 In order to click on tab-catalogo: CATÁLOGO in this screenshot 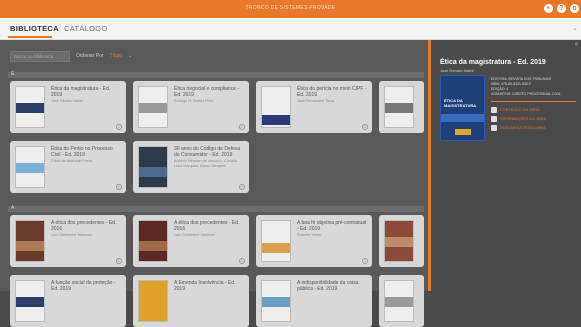, I will do `click(86, 28)`.